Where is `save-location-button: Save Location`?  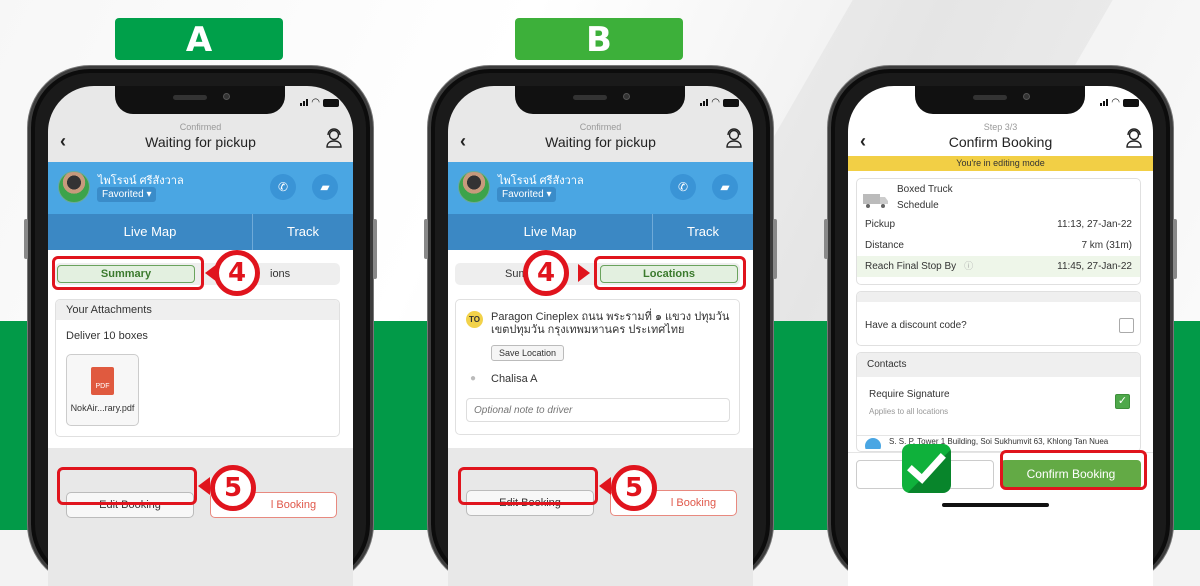
save-location-button: Save Location is located at coordinates (528, 353).